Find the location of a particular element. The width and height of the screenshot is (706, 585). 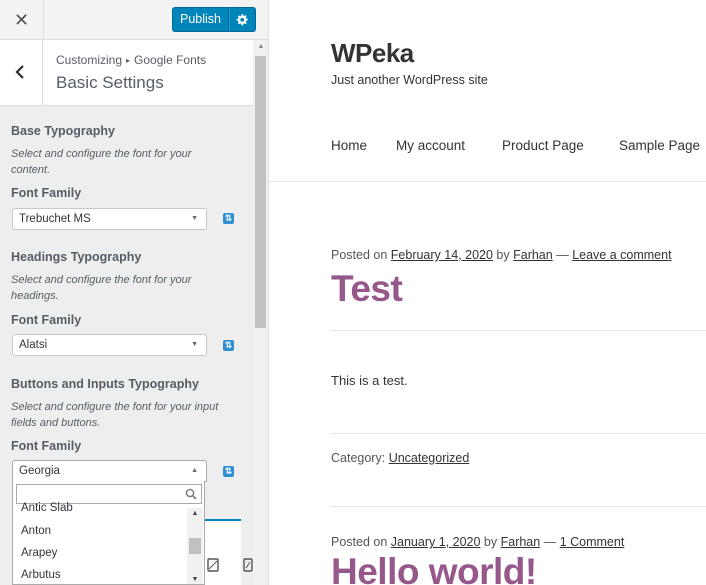

headings-typography-title: Headings Typography is located at coordinates (76, 257).